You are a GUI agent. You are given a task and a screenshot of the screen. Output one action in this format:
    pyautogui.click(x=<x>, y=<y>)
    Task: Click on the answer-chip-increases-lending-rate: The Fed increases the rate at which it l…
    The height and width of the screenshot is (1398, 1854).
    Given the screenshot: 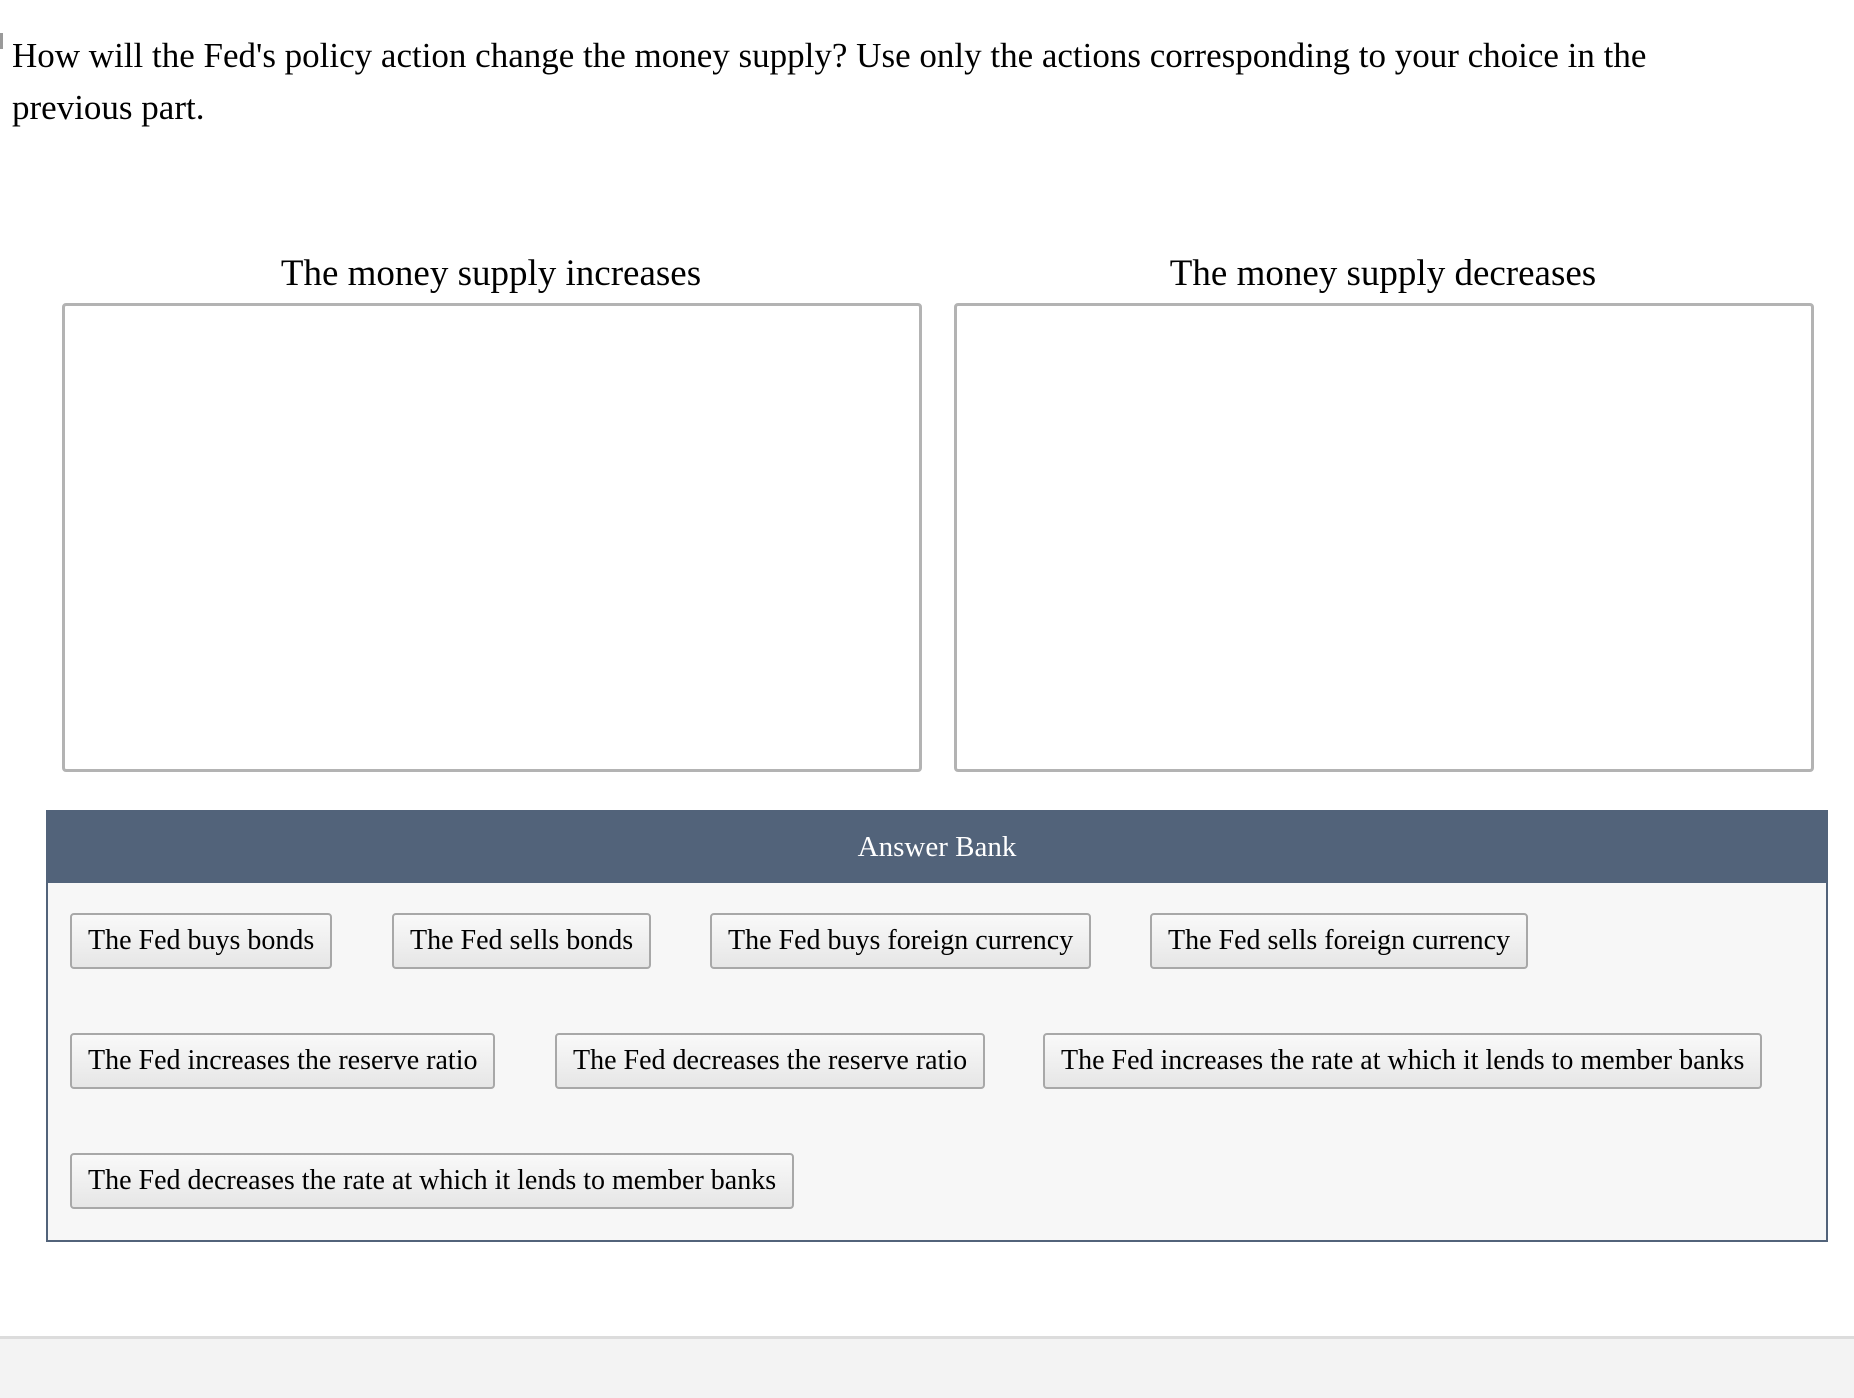 What is the action you would take?
    pyautogui.click(x=1403, y=1061)
    